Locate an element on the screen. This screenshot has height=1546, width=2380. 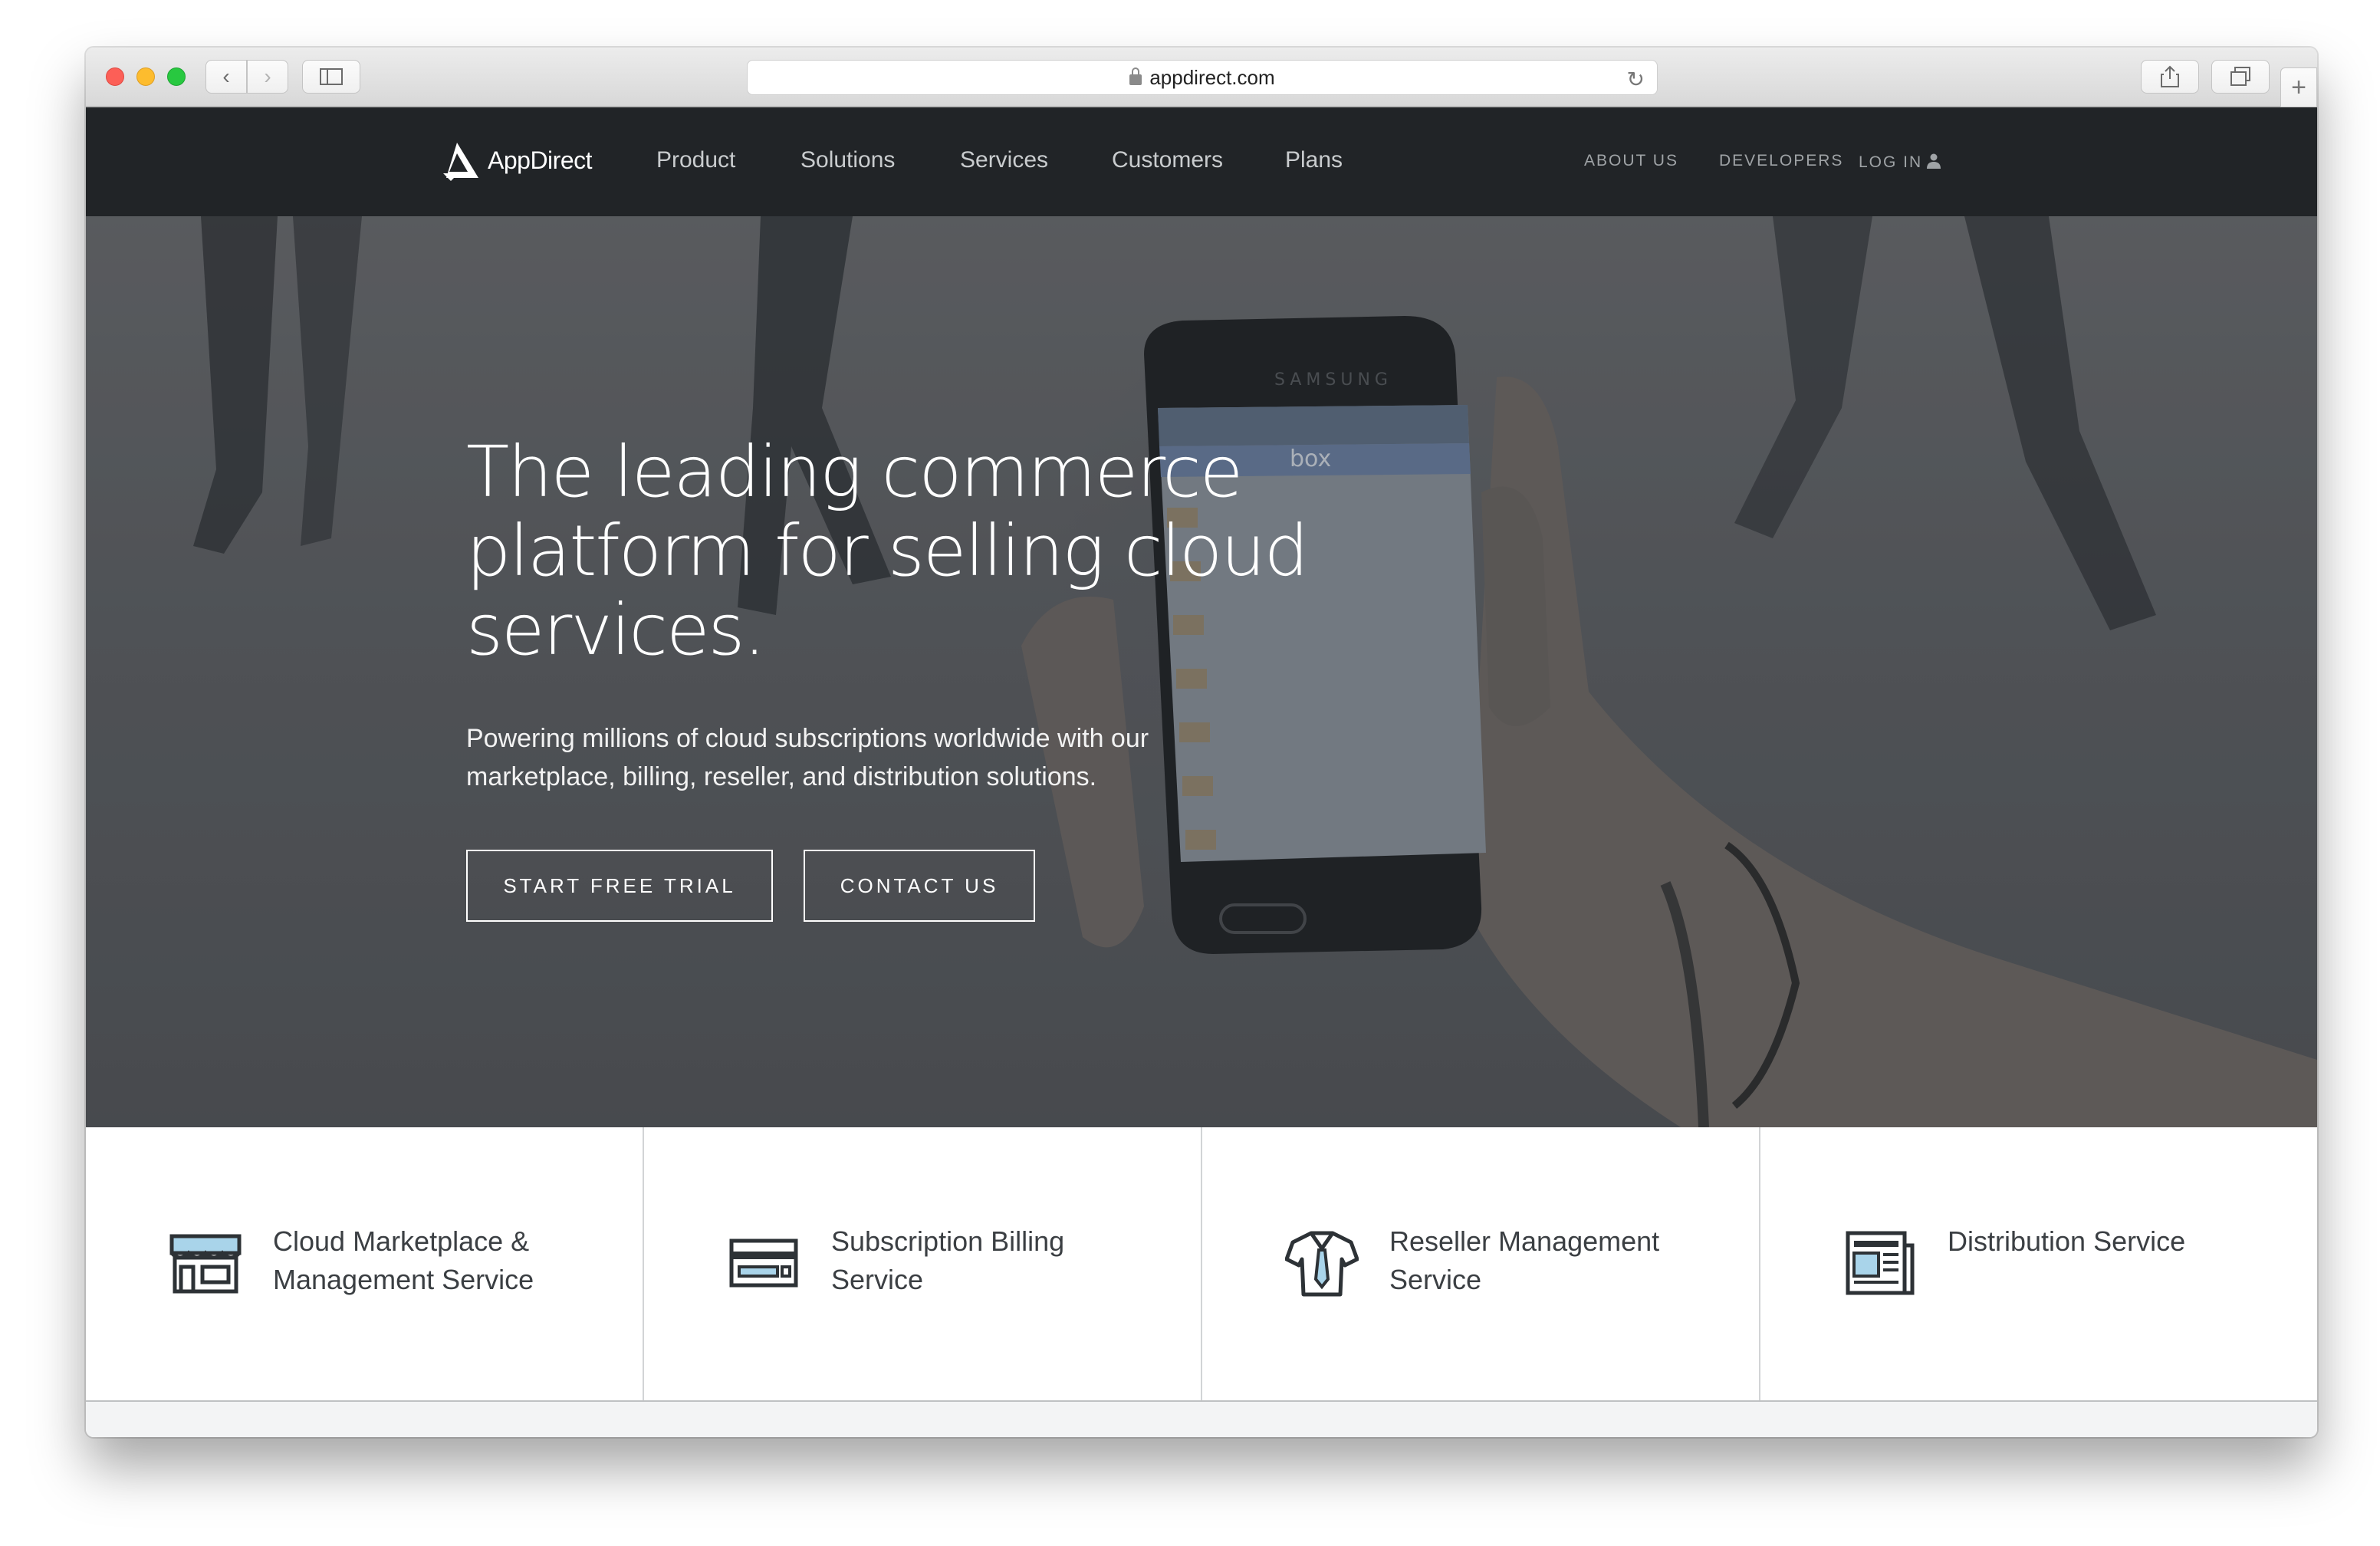
share-button is located at coordinates (2170, 77).